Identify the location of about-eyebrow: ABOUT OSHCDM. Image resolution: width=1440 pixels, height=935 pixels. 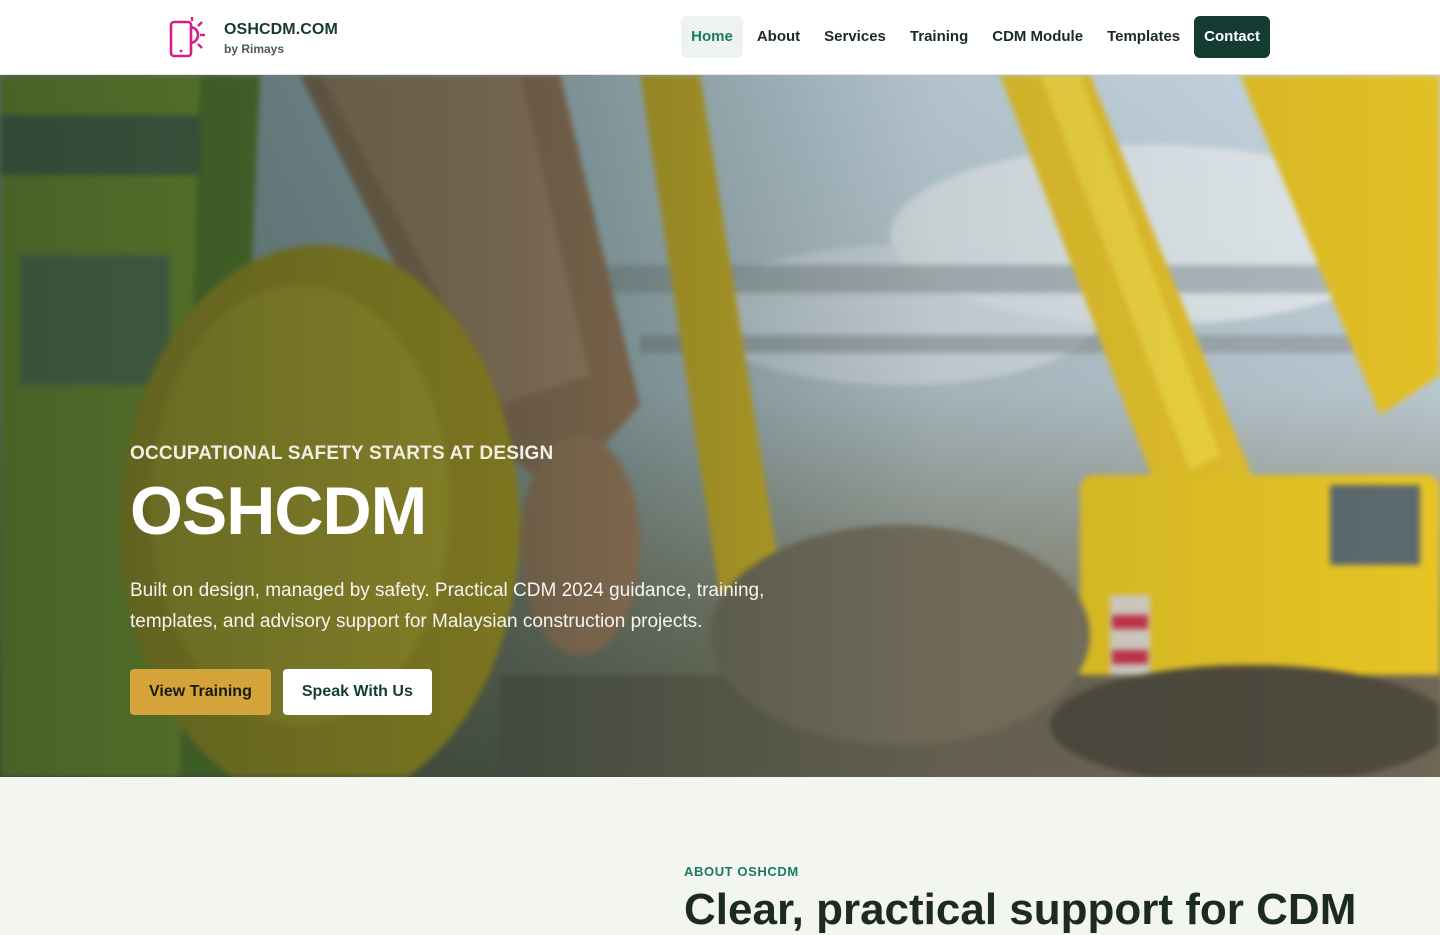
(741, 871).